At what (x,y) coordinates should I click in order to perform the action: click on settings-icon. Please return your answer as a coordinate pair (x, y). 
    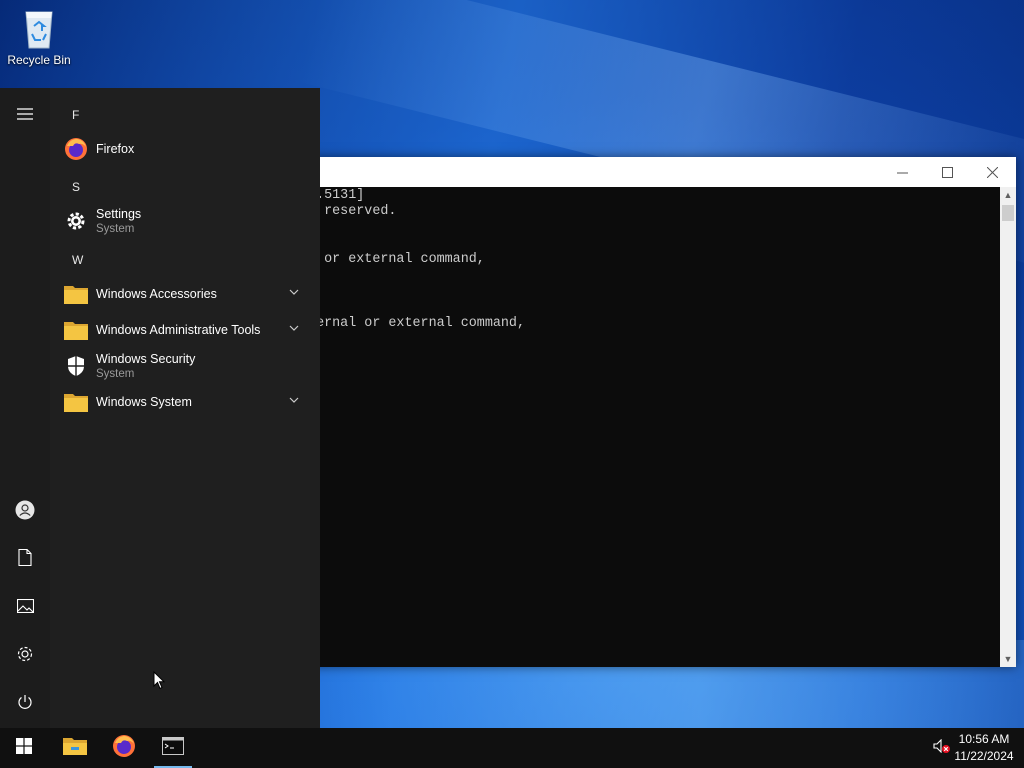
    Looking at the image, I should click on (25, 656).